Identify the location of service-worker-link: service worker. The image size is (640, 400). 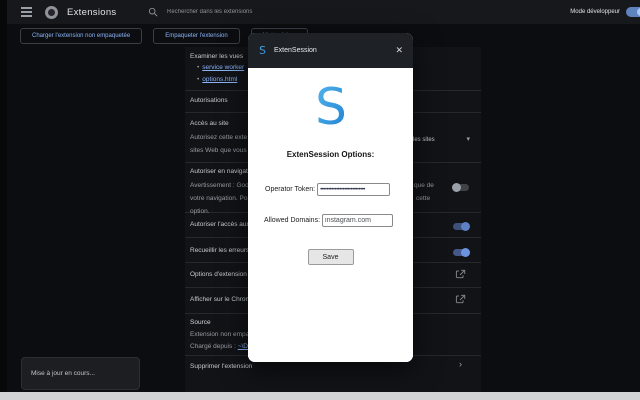
(223, 67).